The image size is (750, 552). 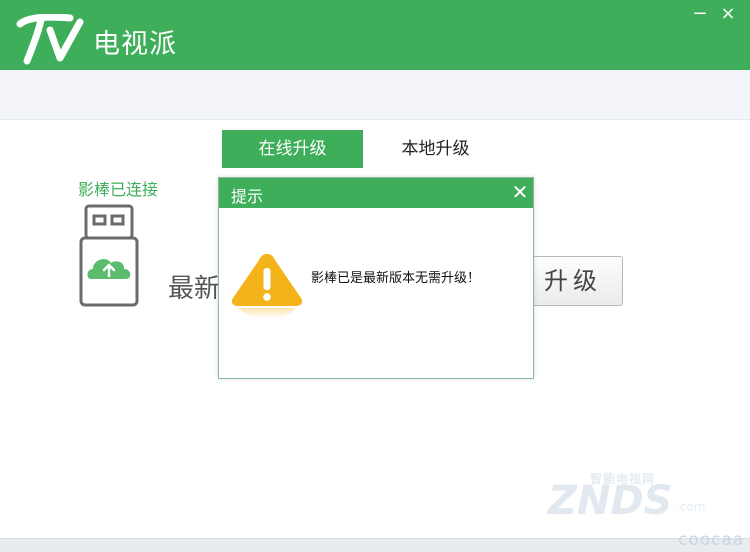 What do you see at coordinates (375, 545) in the screenshot?
I see `status-strip` at bounding box center [375, 545].